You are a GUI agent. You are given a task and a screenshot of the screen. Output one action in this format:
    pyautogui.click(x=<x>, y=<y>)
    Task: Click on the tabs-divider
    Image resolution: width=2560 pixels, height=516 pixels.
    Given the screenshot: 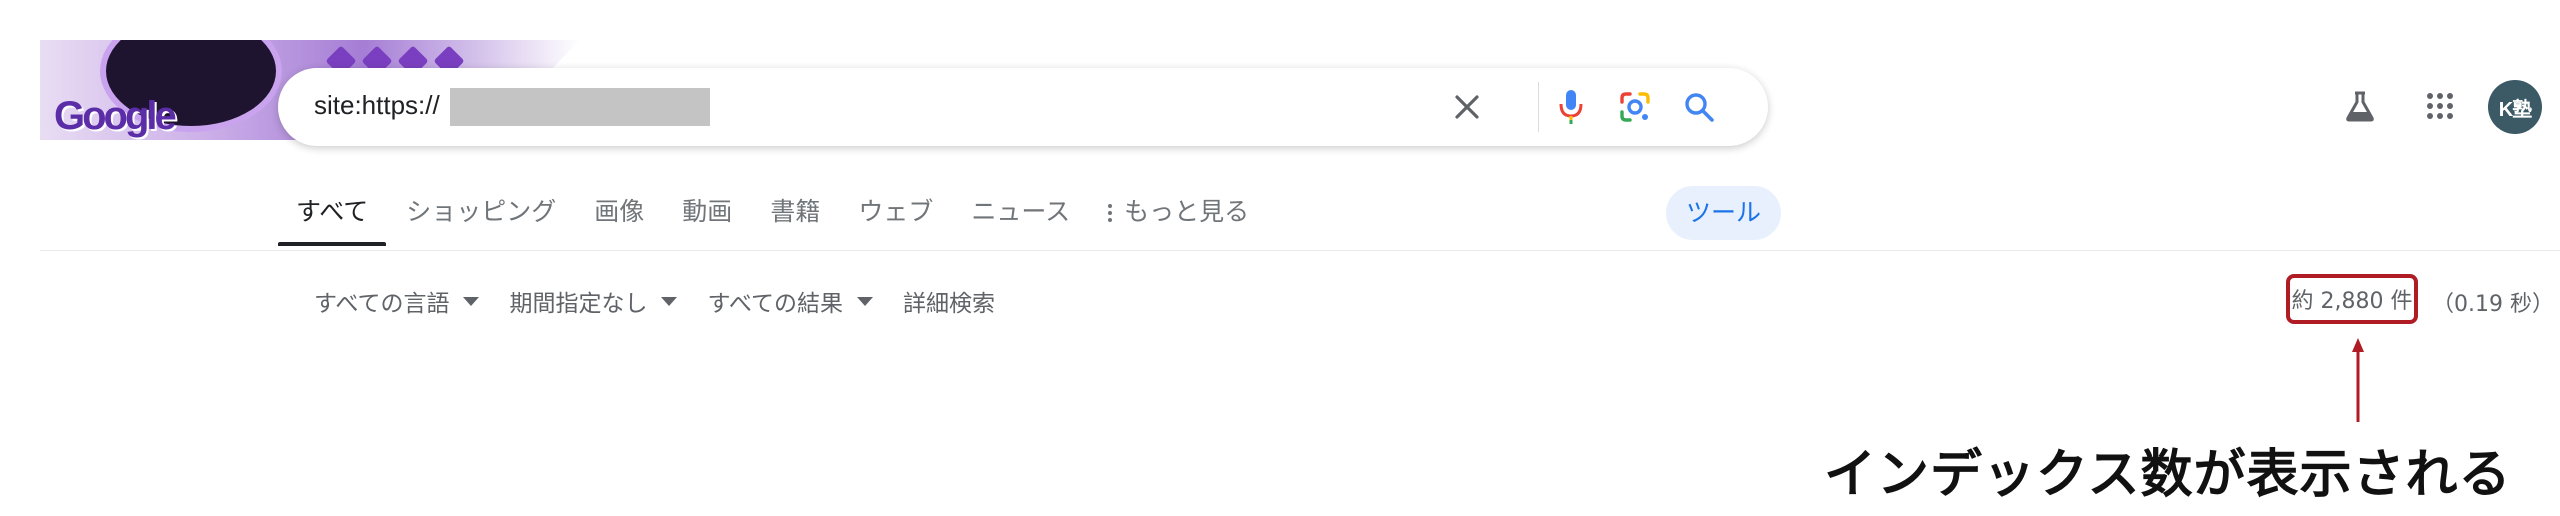 What is the action you would take?
    pyautogui.click(x=1300, y=250)
    